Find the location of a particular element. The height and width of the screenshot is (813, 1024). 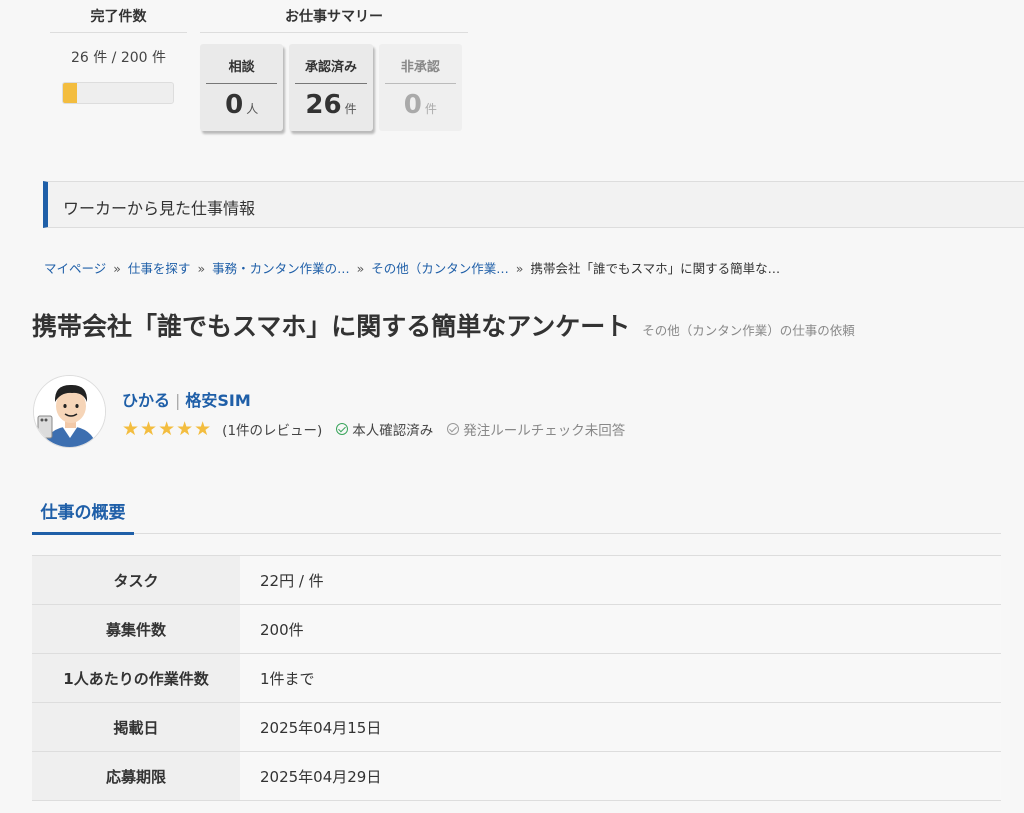

summary-box-unit: 人 is located at coordinates (252, 109).